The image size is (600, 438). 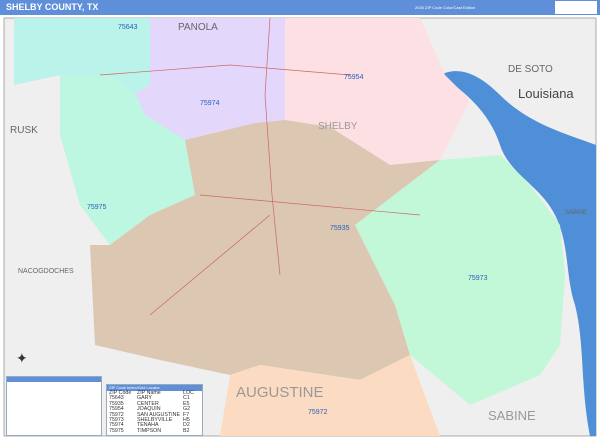 I want to click on zip-label-75954: 75954, so click(x=354, y=77).